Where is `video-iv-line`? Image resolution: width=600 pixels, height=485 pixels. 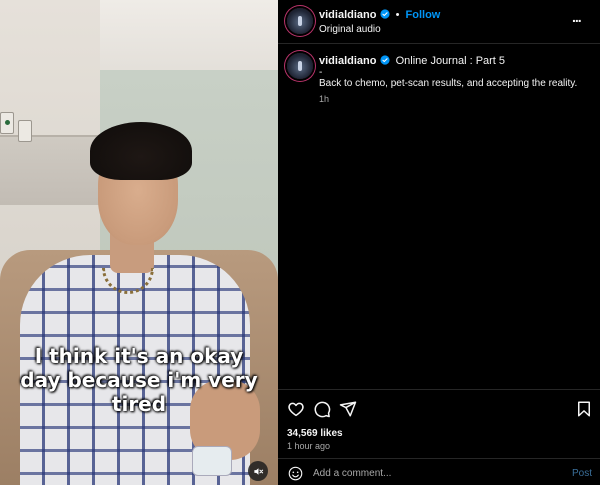 video-iv-line is located at coordinates (212, 461).